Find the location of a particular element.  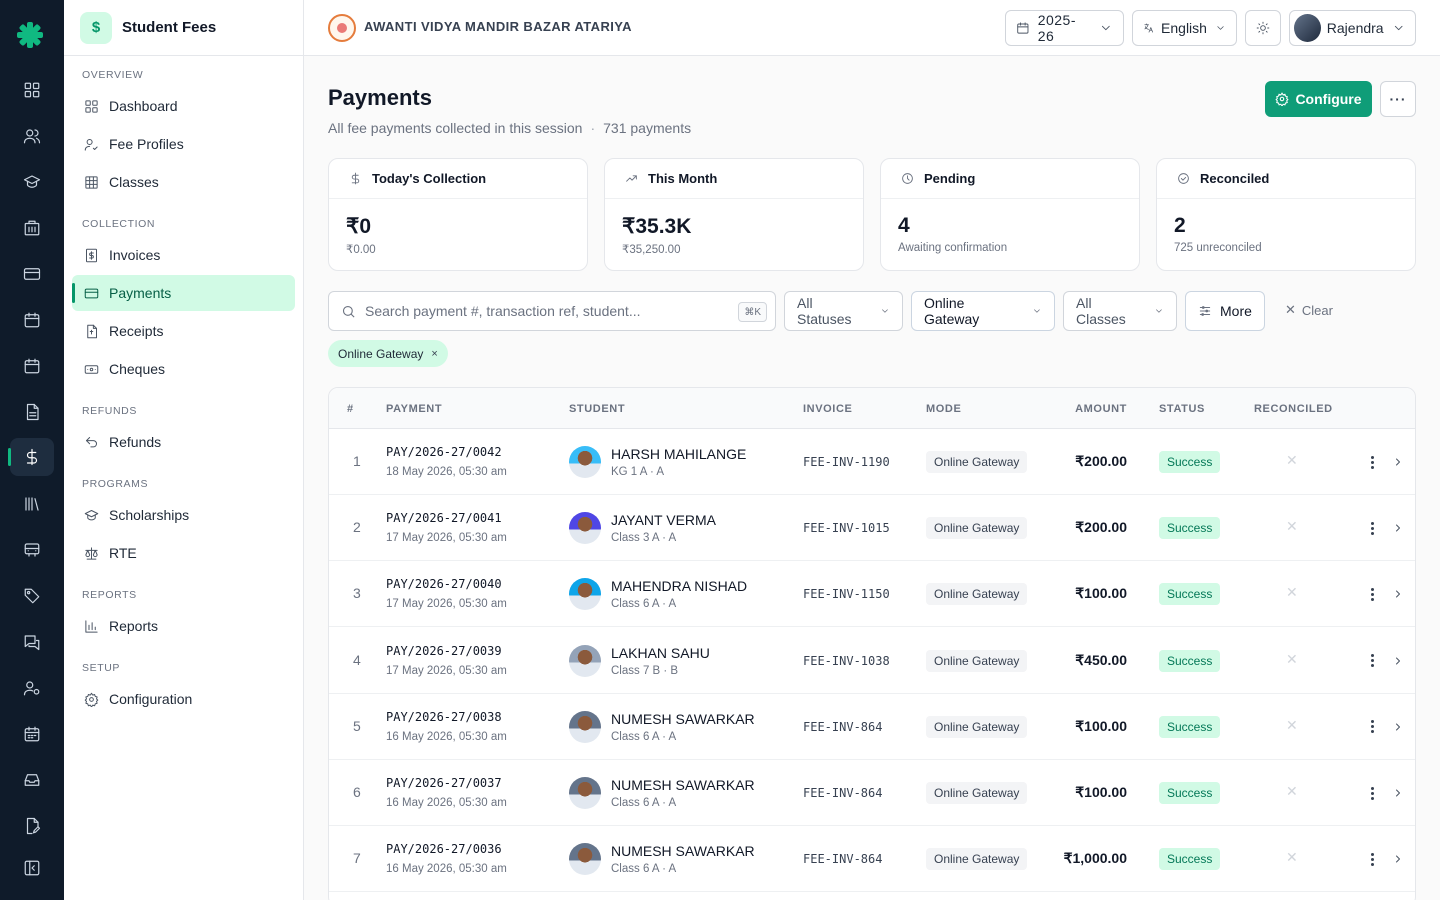

student-class: Class 6 A · A is located at coordinates (644, 736).